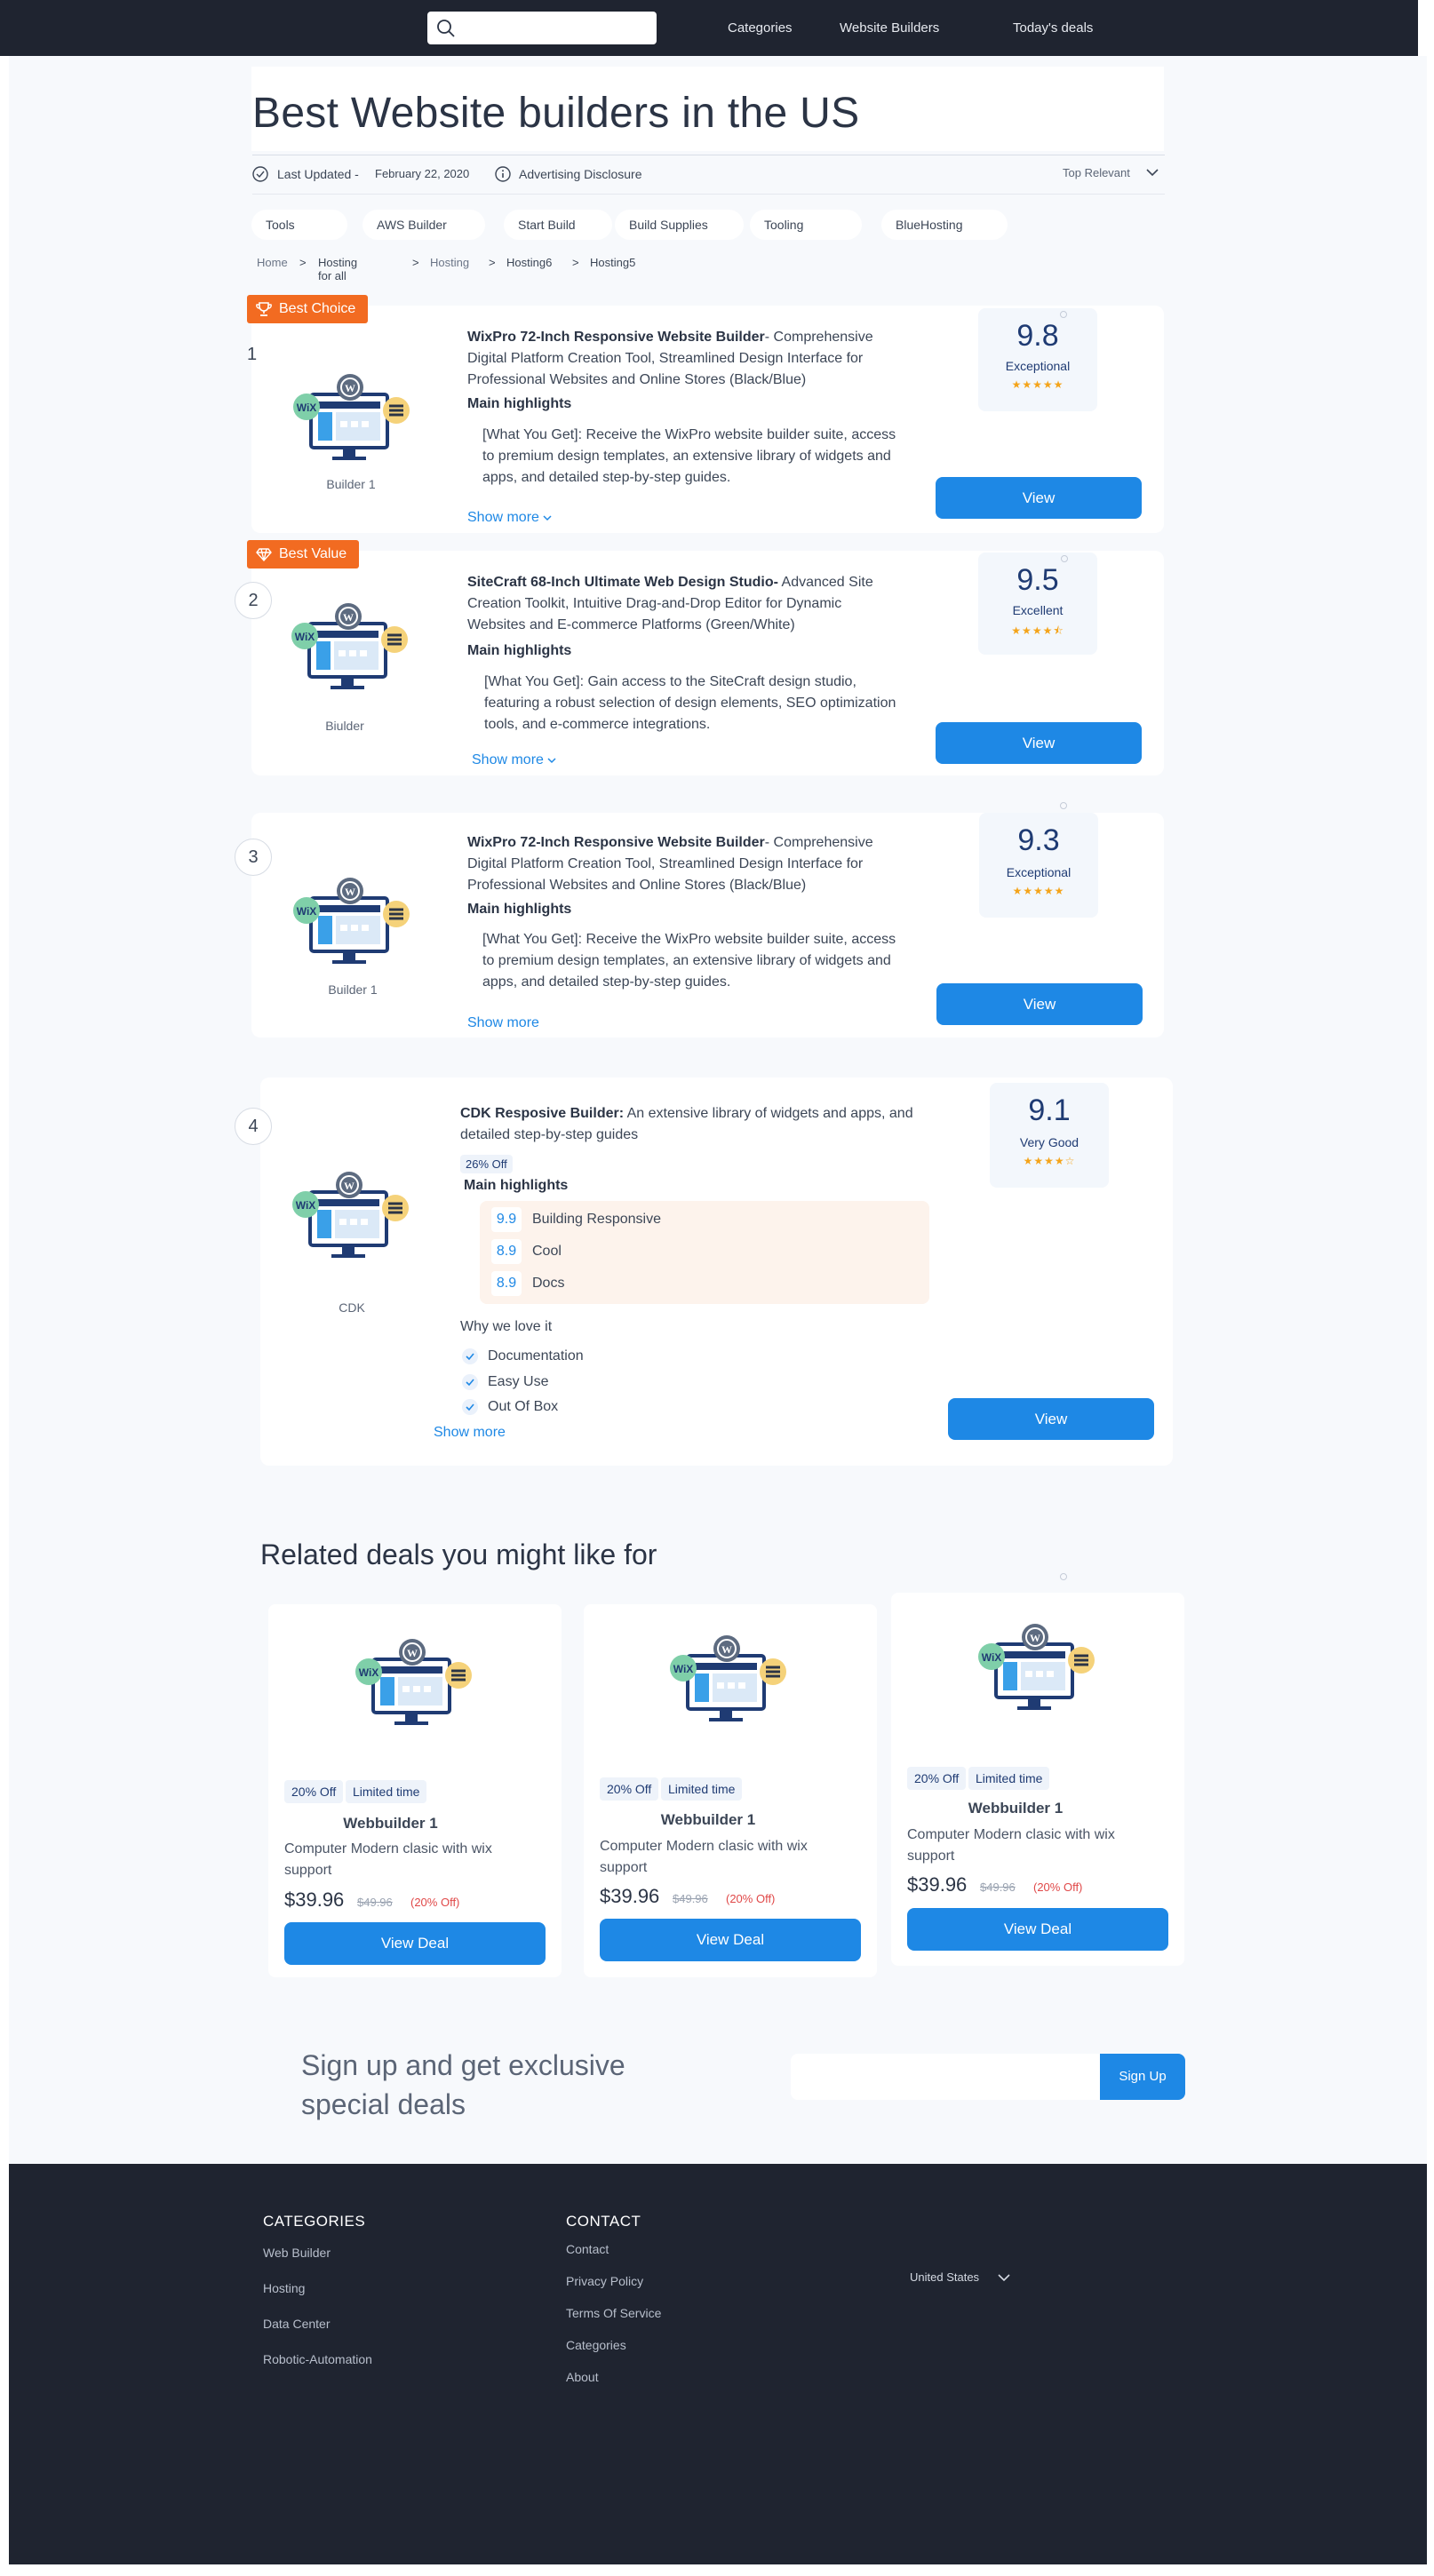 The height and width of the screenshot is (2576, 1434). I want to click on breadcrumb-hosting-for-all: Hosting for all, so click(337, 269).